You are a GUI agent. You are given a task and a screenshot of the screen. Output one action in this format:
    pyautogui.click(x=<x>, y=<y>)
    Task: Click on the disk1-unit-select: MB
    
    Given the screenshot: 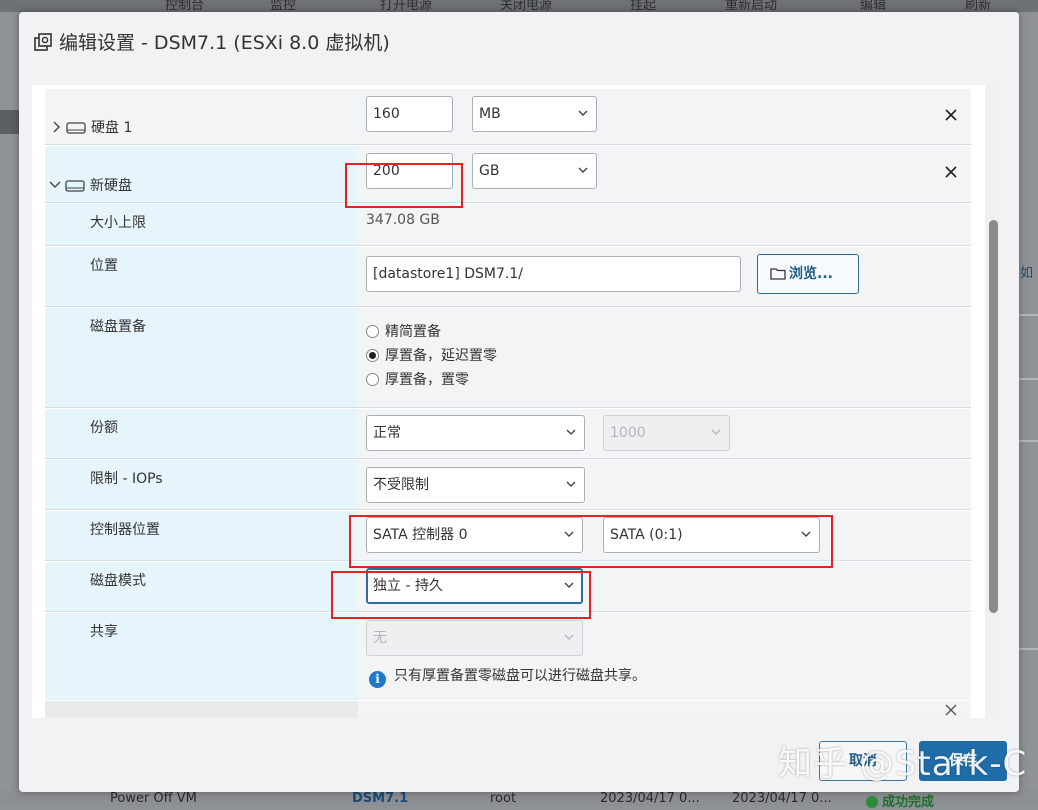 What is the action you would take?
    pyautogui.click(x=534, y=114)
    